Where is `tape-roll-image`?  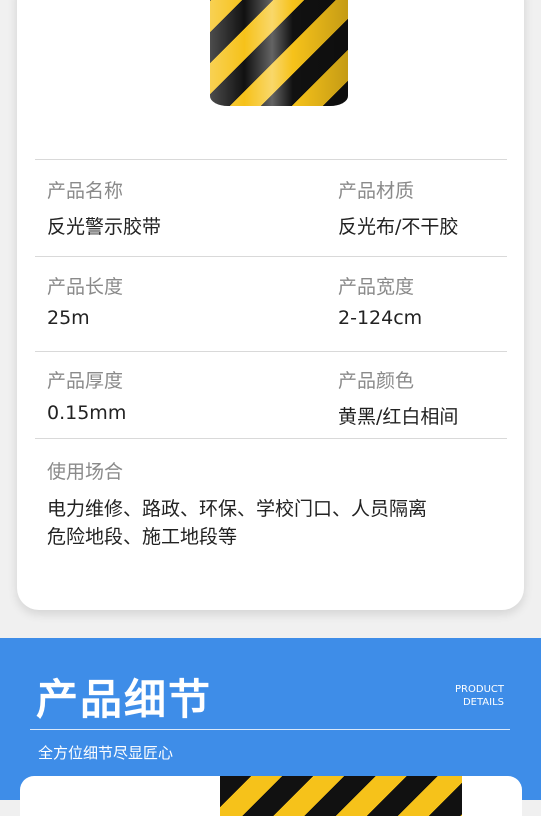
tape-roll-image is located at coordinates (279, 53).